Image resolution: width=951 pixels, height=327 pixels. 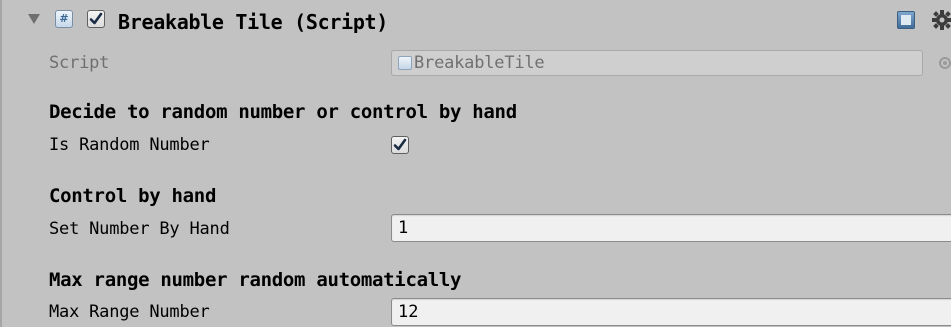 I want to click on component-header: # Breakable Tile (Script), so click(x=476, y=20).